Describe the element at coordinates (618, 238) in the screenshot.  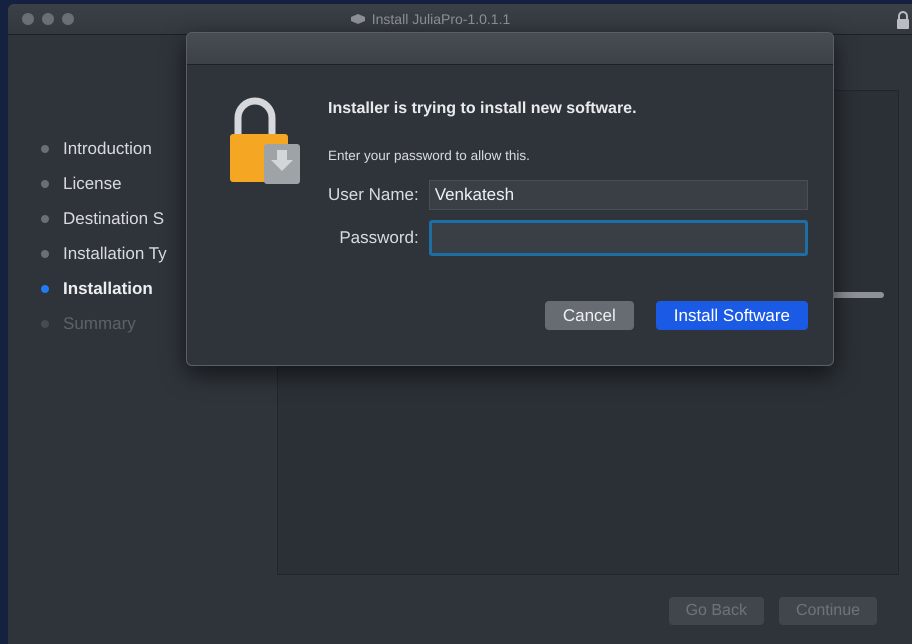
I see `password-field` at that location.